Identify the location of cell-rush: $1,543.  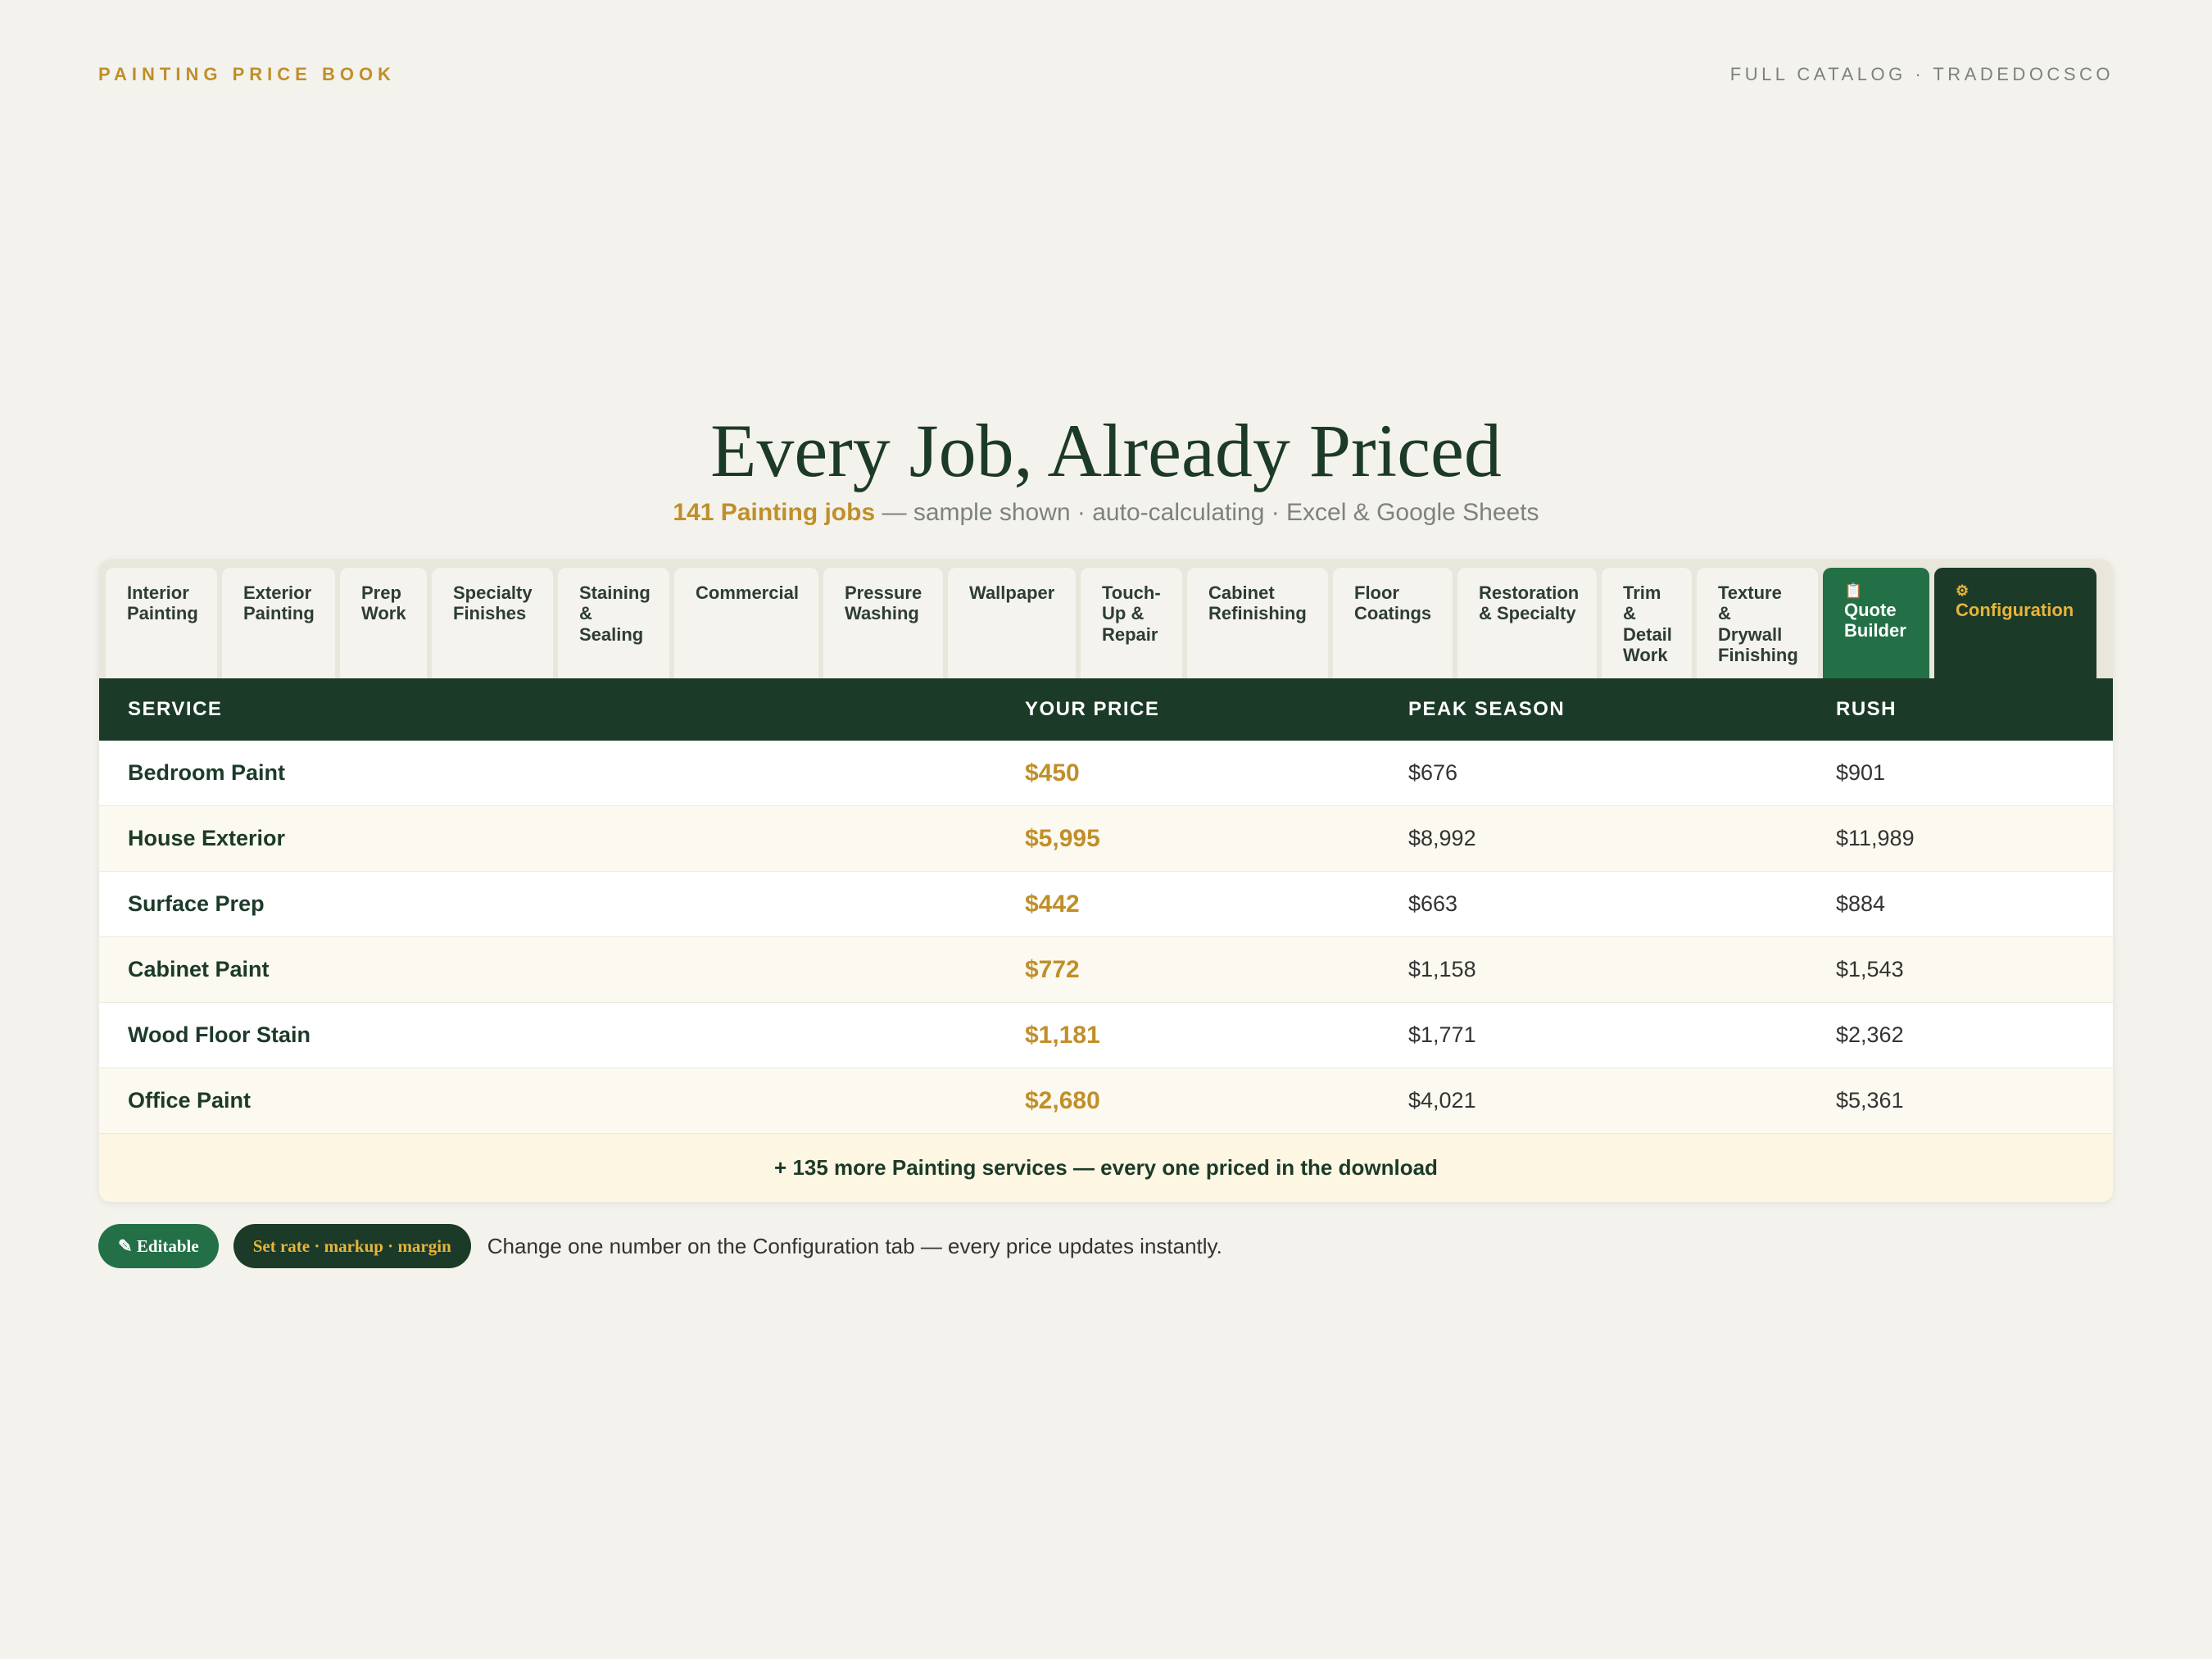
(1870, 969).